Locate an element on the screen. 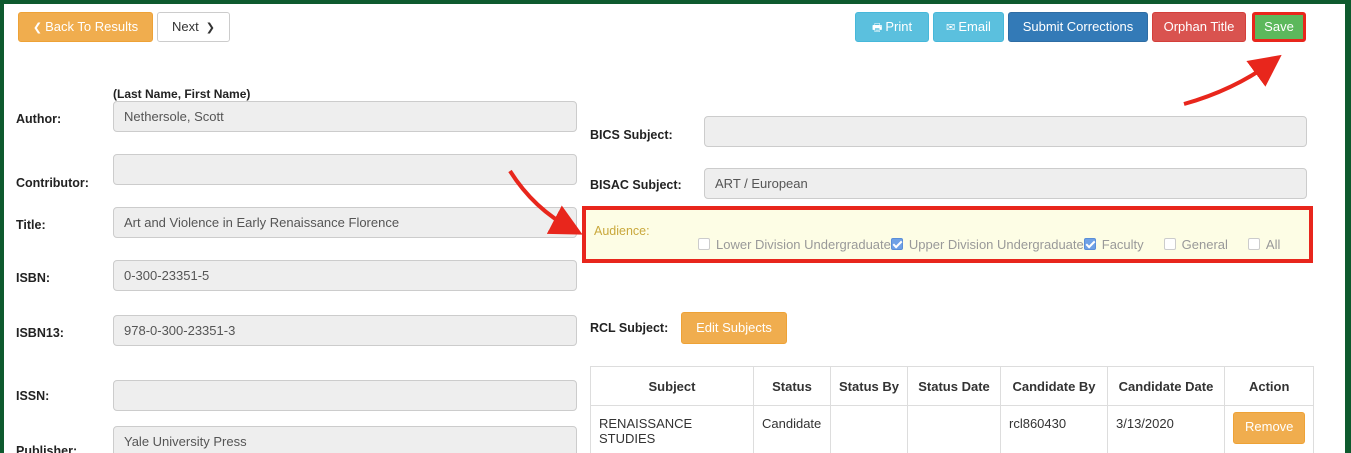  arrow-to-save-icon is located at coordinates (1232, 80).